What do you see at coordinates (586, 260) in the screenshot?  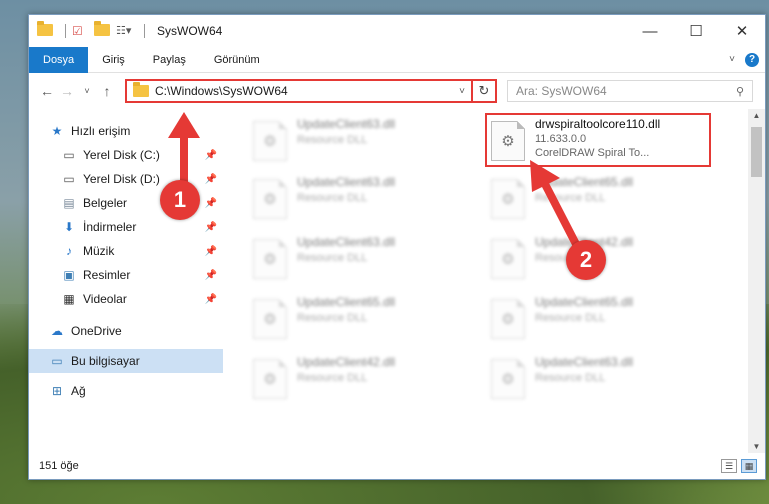 I see `step-2-badge: 2` at bounding box center [586, 260].